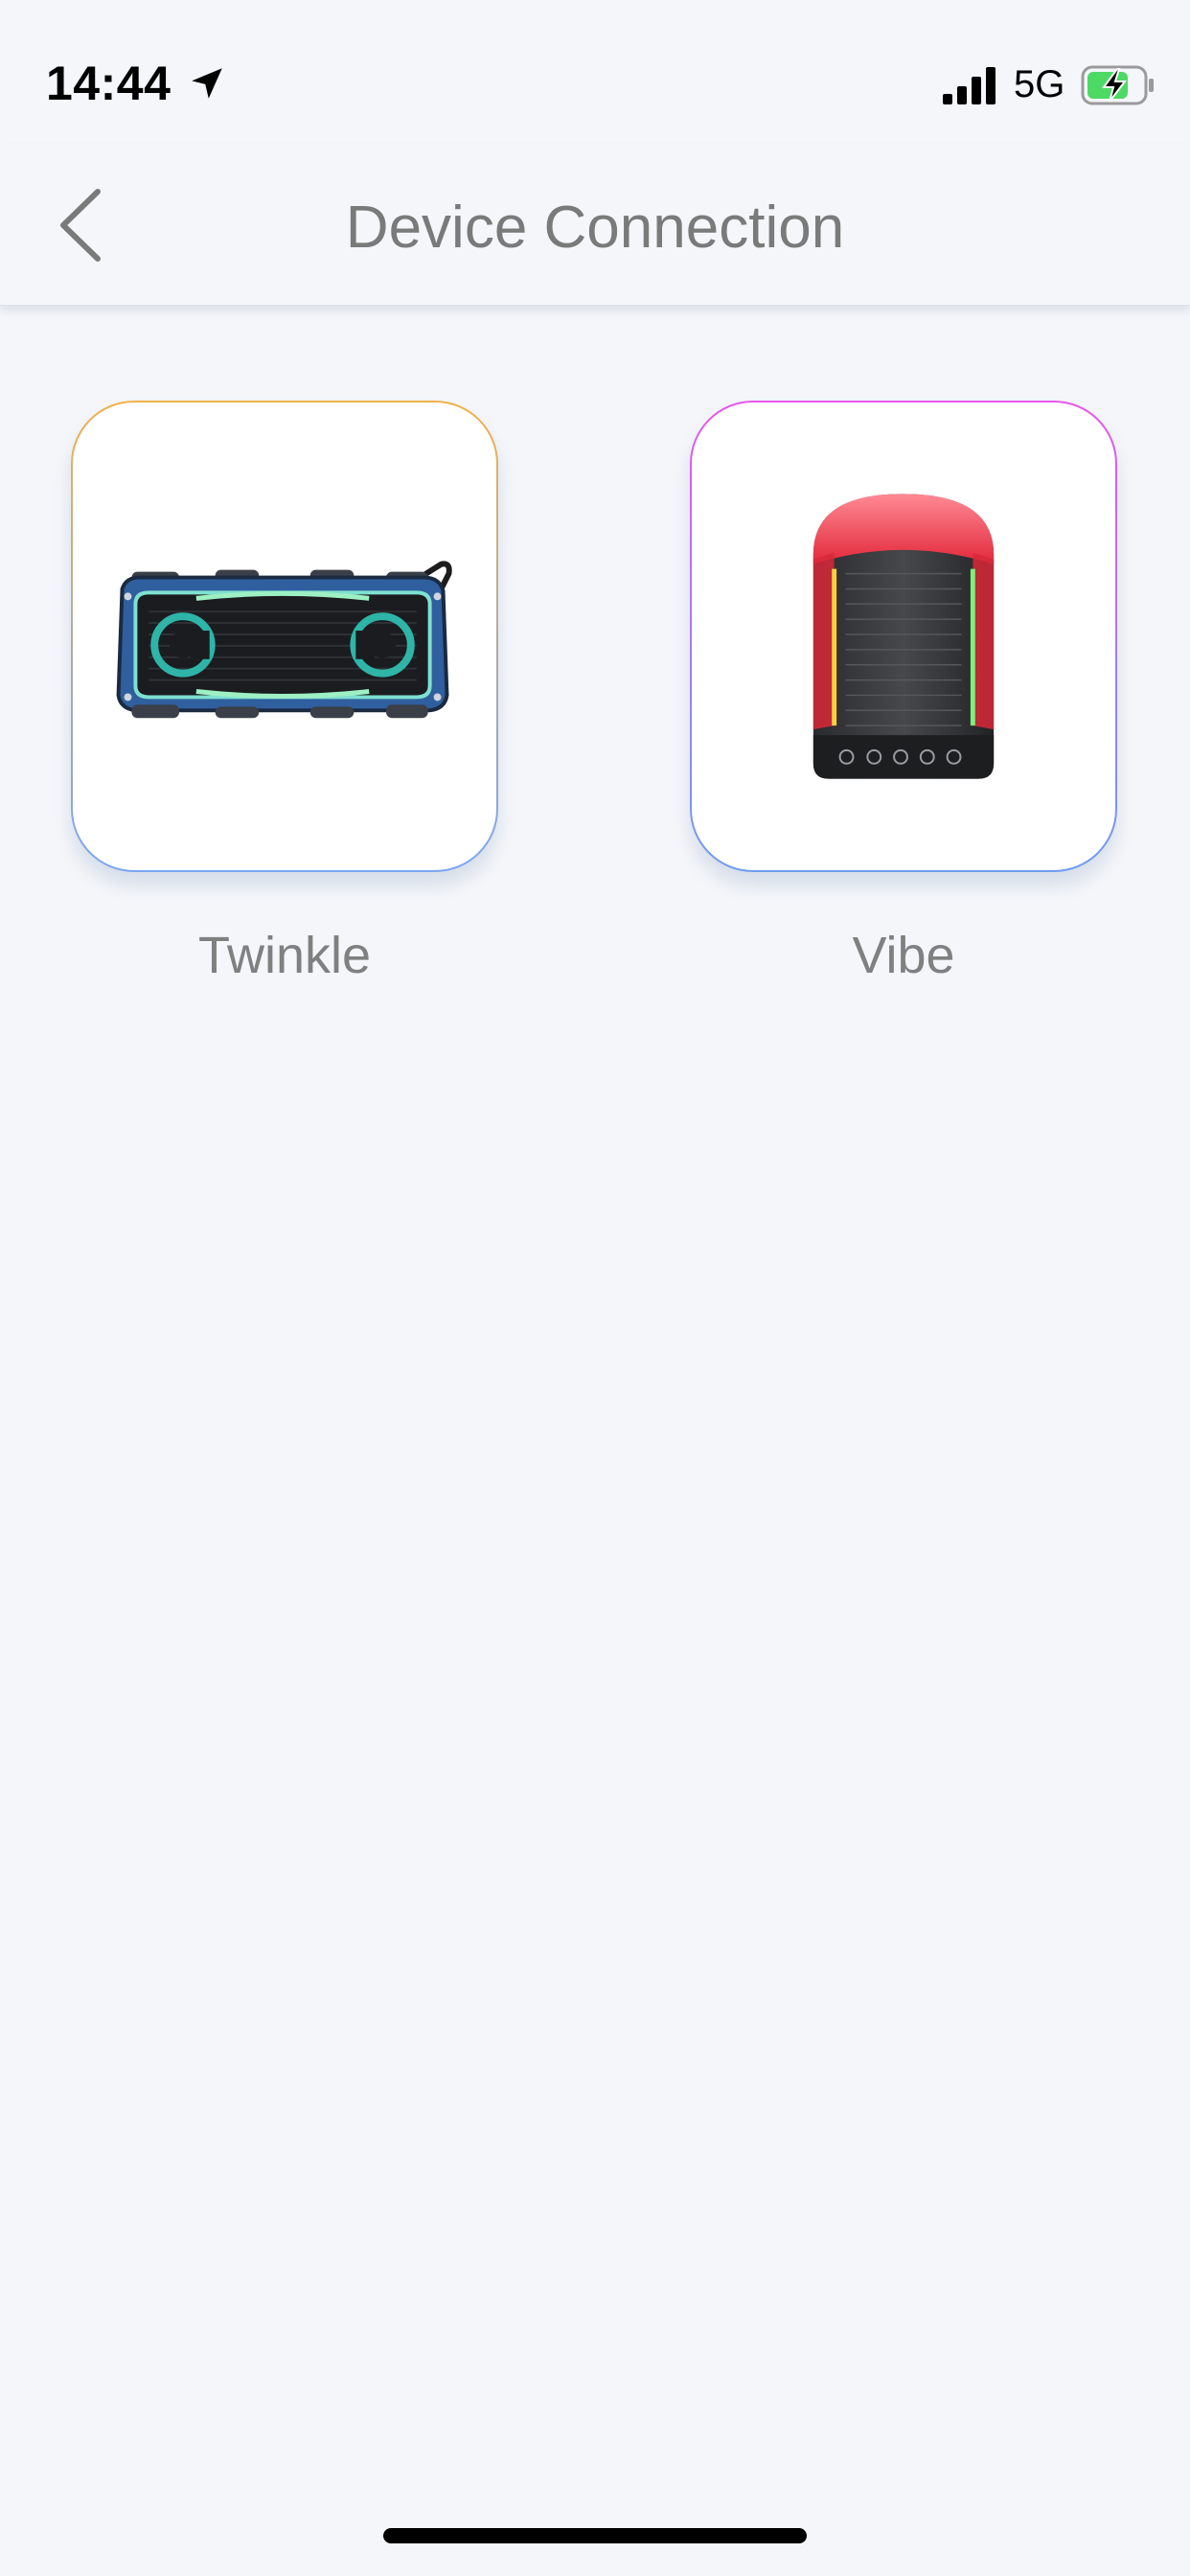  I want to click on navigation-bar: Device Connection, so click(595, 225).